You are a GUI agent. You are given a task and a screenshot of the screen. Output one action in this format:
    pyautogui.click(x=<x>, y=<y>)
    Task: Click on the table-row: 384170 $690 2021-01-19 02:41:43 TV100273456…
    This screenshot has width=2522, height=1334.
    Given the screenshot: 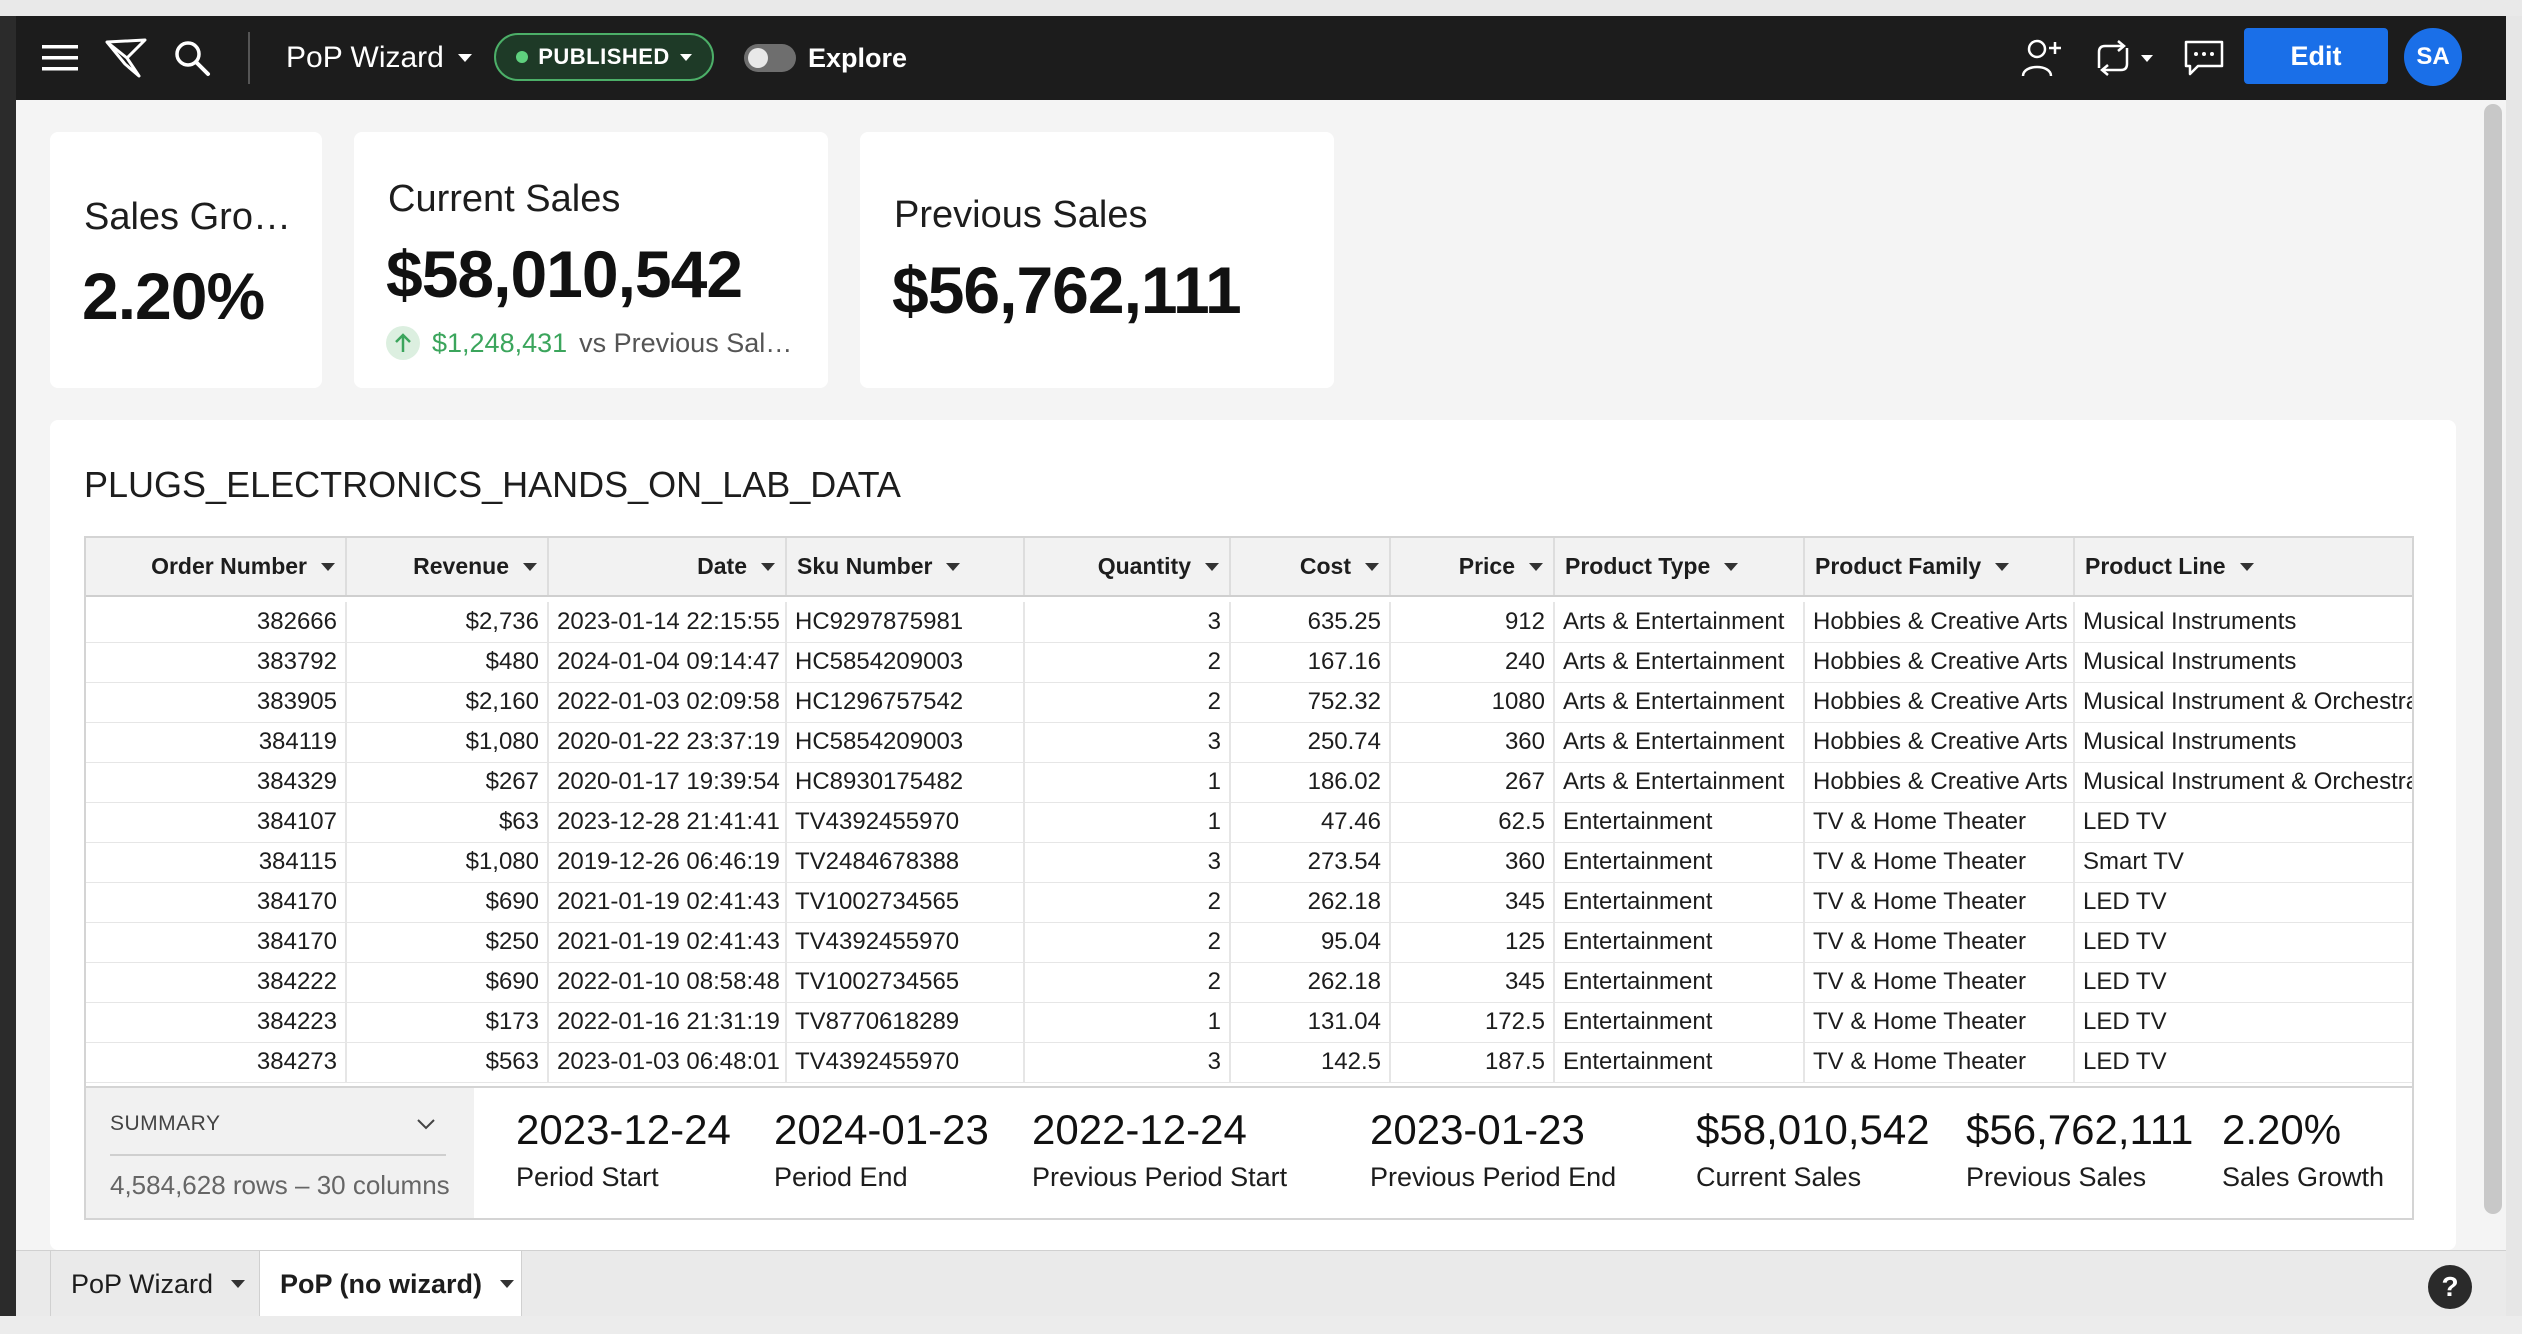 What is the action you would take?
    pyautogui.click(x=1249, y=902)
    